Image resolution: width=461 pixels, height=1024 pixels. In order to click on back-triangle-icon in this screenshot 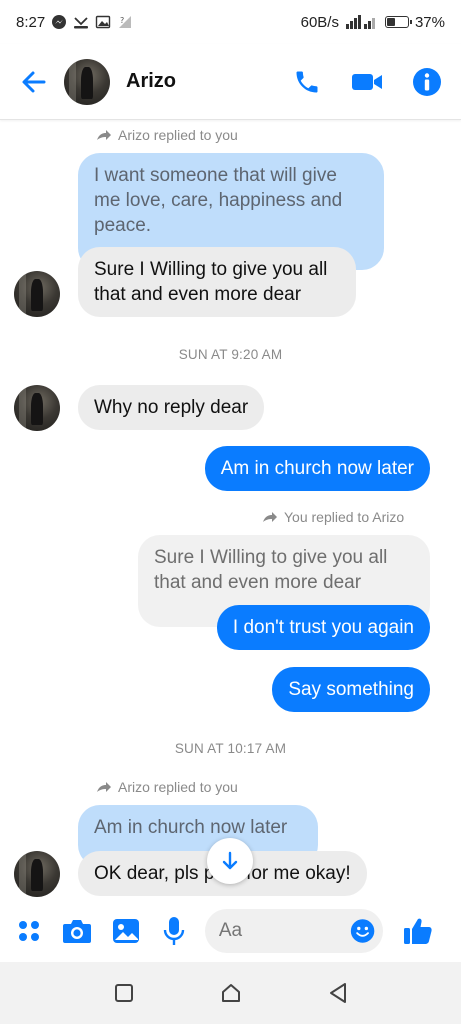, I will do `click(337, 993)`.